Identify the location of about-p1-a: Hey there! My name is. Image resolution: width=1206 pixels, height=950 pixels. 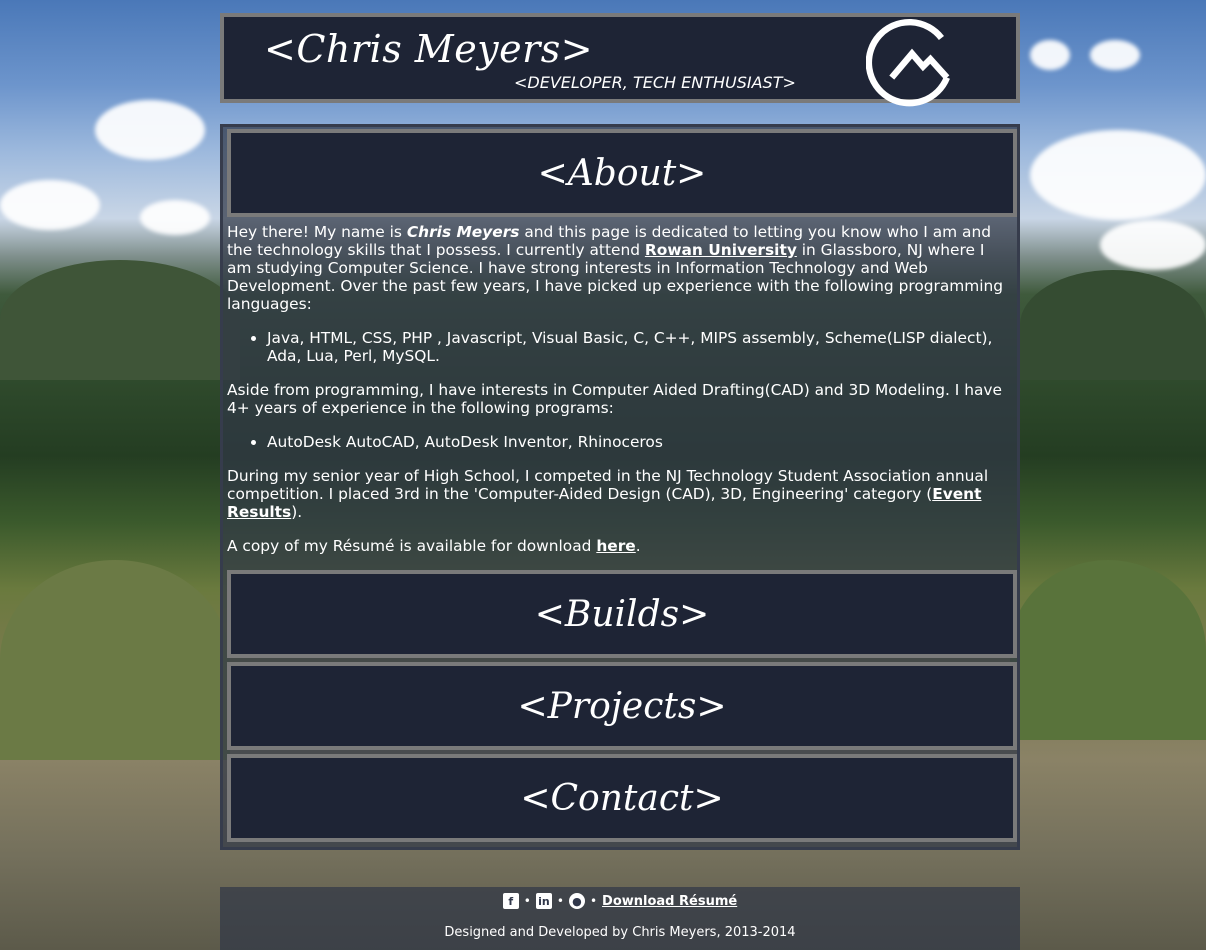
(317, 232).